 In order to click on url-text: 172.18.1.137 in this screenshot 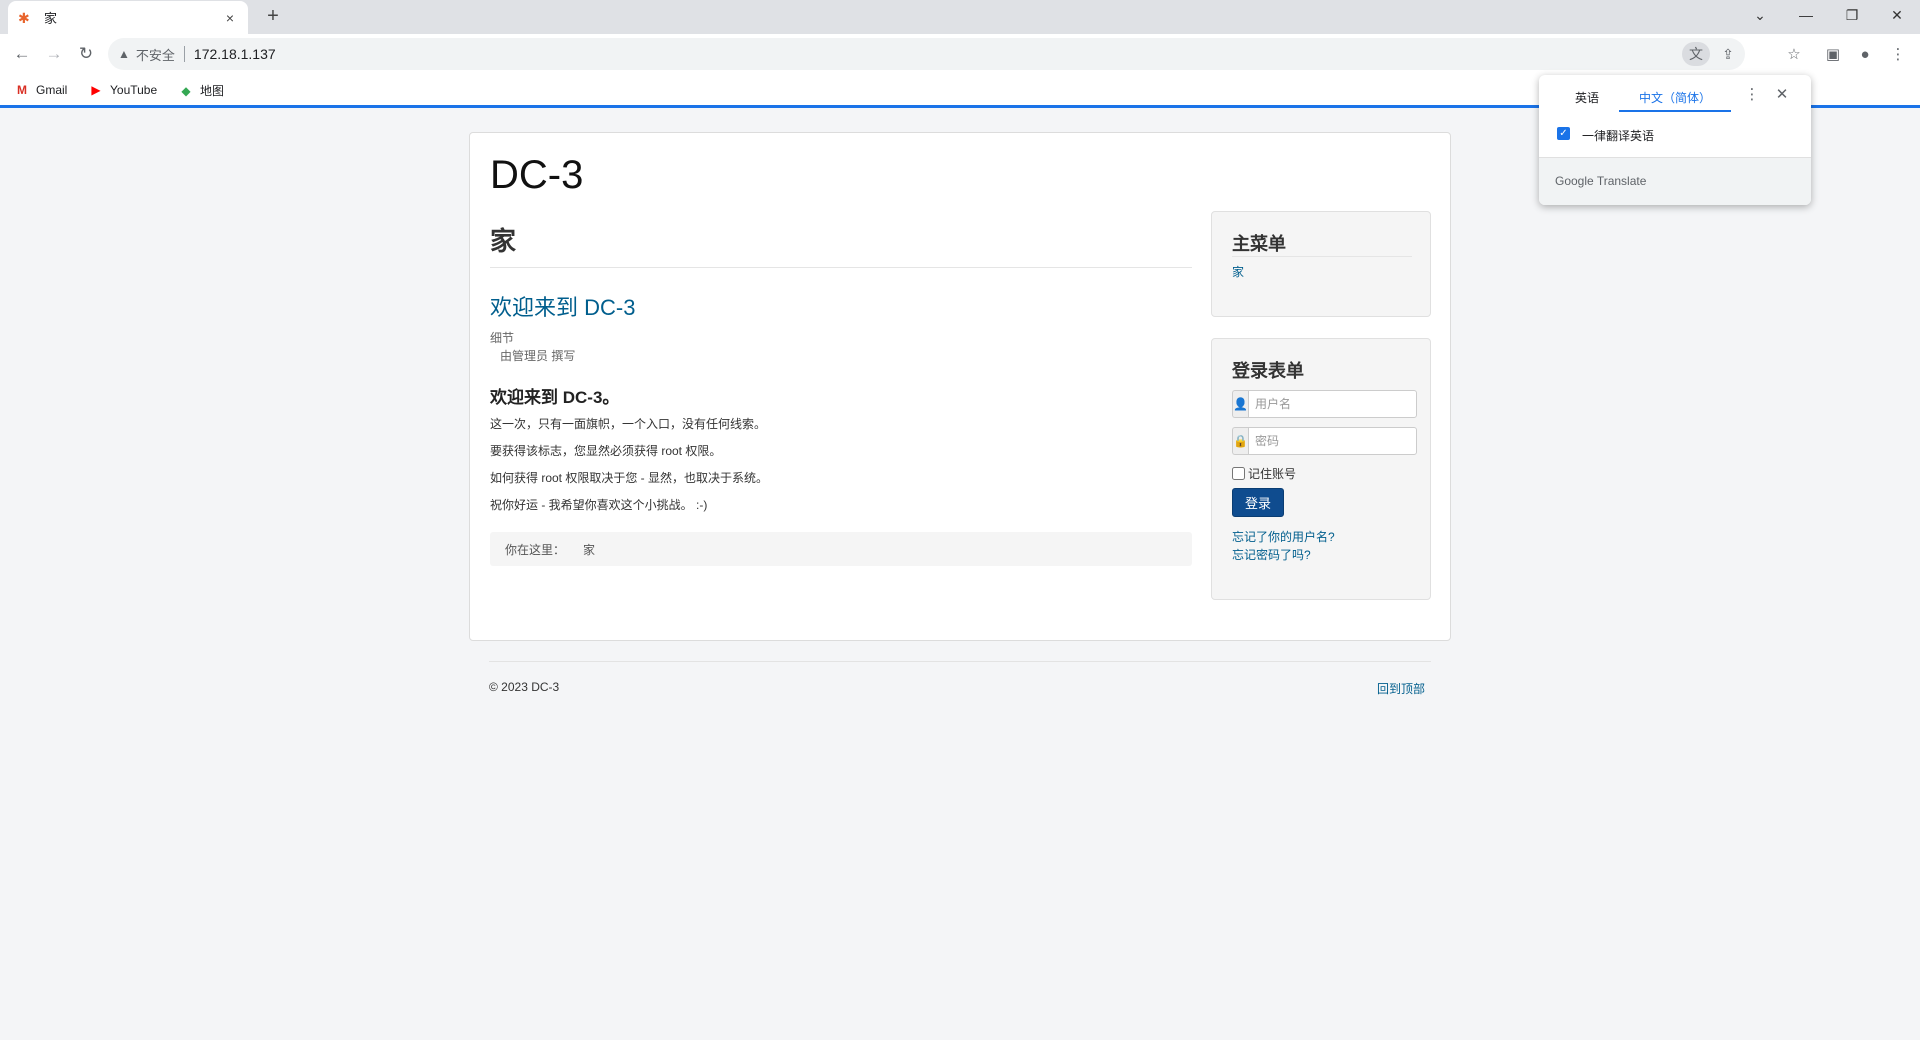, I will do `click(235, 54)`.